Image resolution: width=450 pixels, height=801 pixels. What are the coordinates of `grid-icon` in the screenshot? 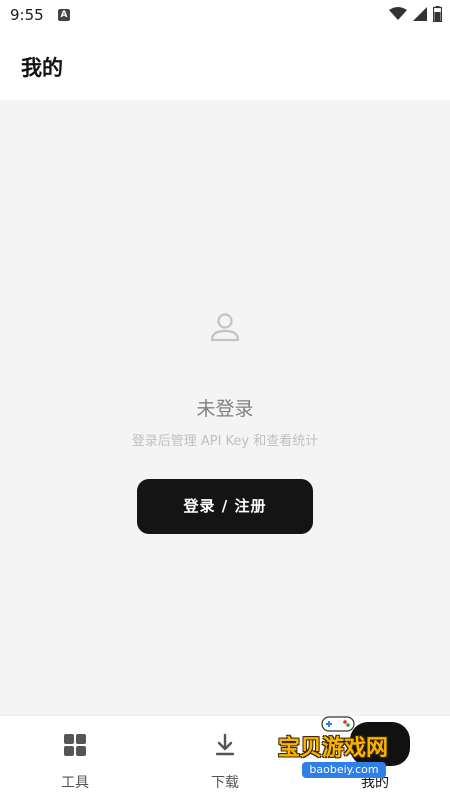 It's located at (75, 745).